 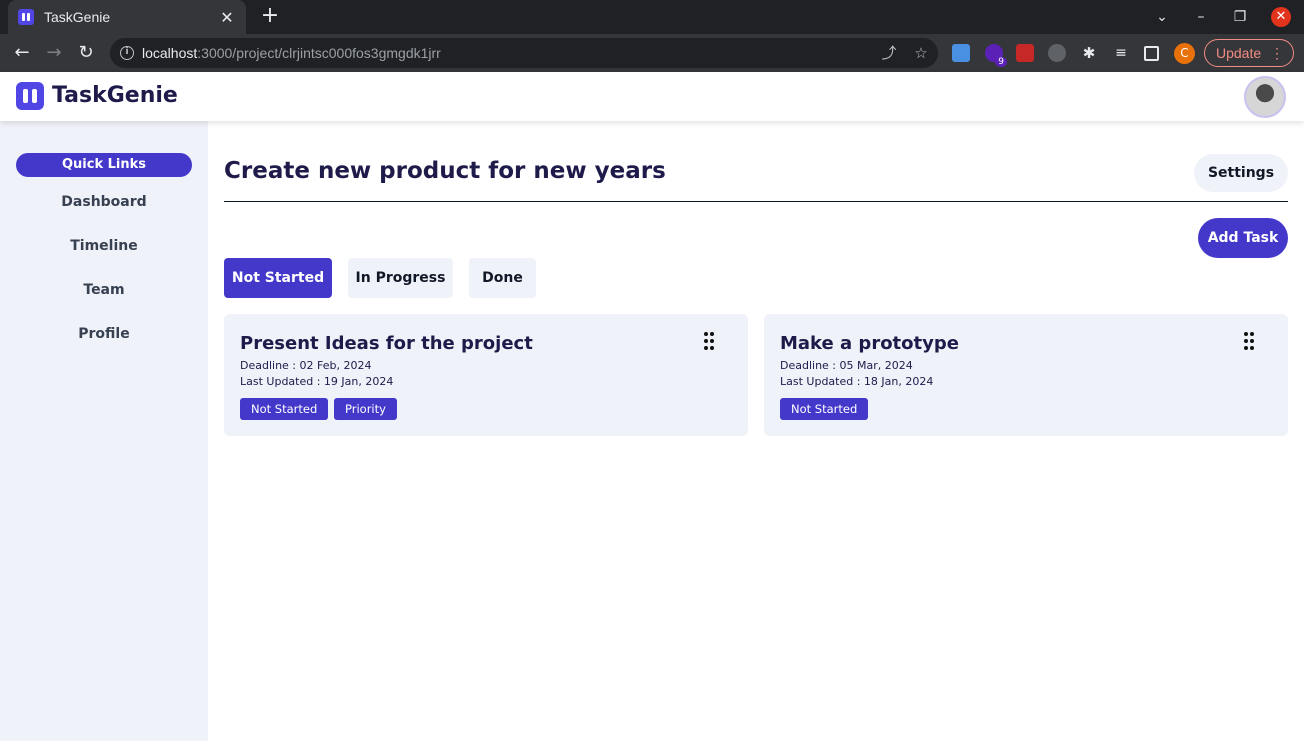 What do you see at coordinates (1057, 53) in the screenshot?
I see `extension-s-icon` at bounding box center [1057, 53].